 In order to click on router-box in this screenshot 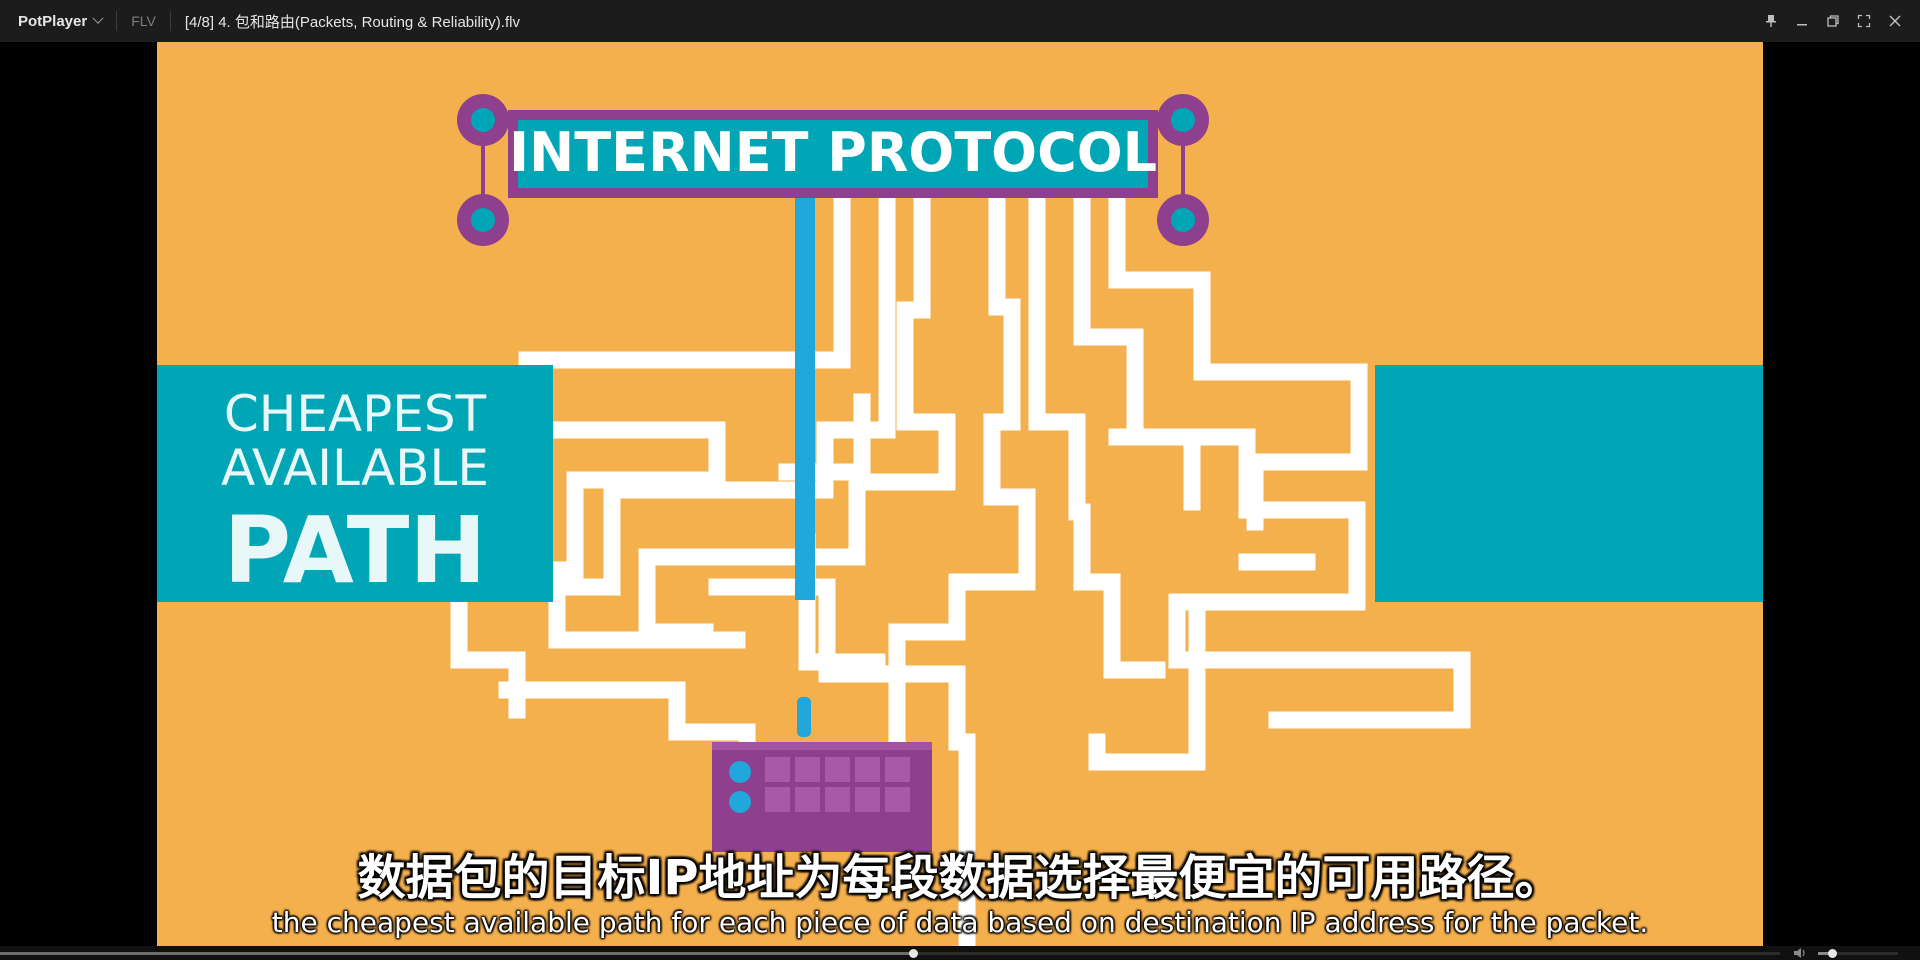, I will do `click(822, 797)`.